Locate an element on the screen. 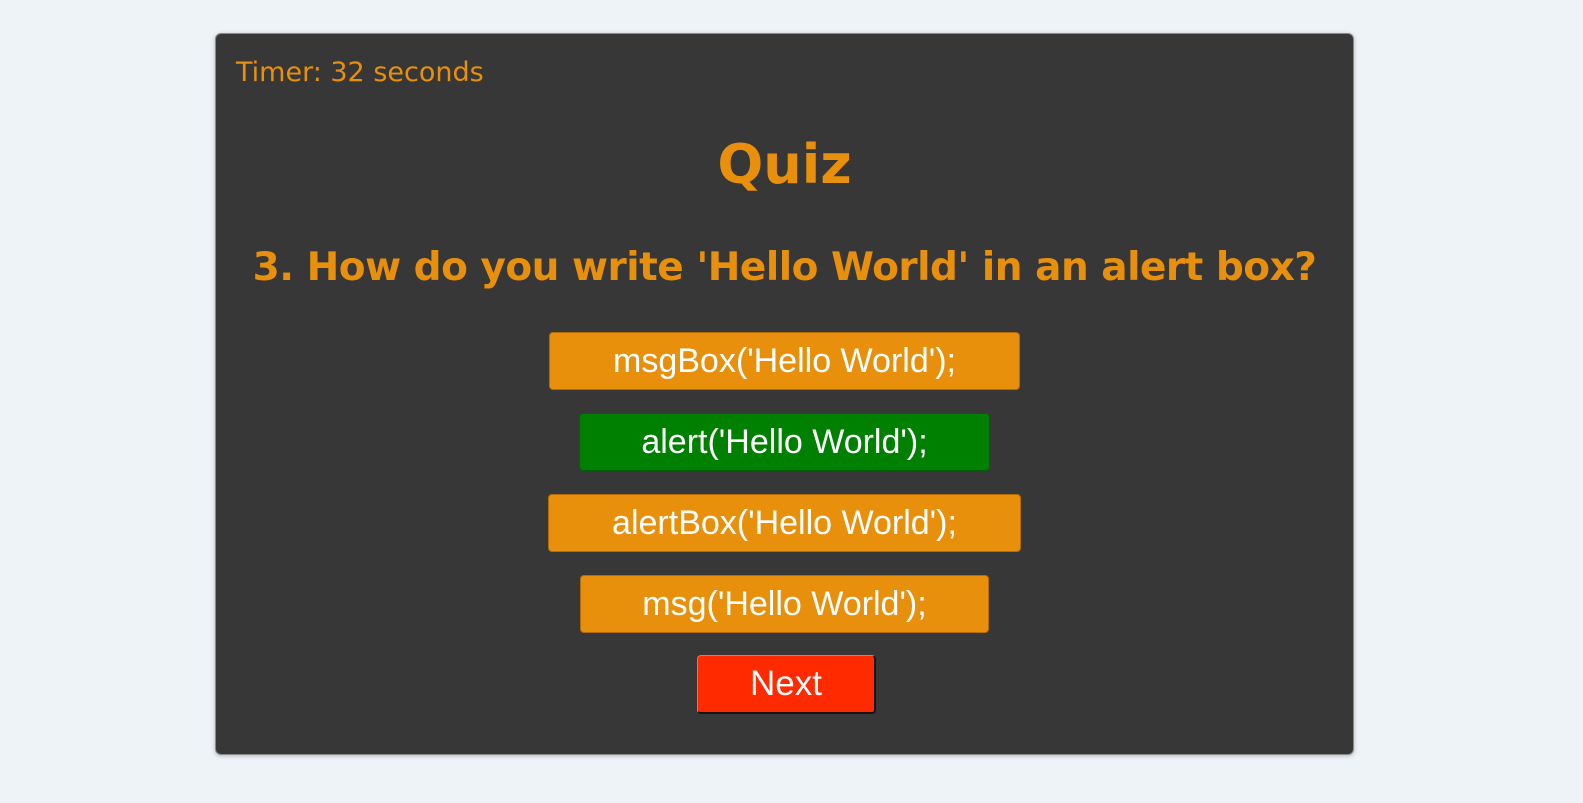 Image resolution: width=1583 pixels, height=803 pixels. answer-button-3: alertBox('Hello World'); is located at coordinates (784, 523).